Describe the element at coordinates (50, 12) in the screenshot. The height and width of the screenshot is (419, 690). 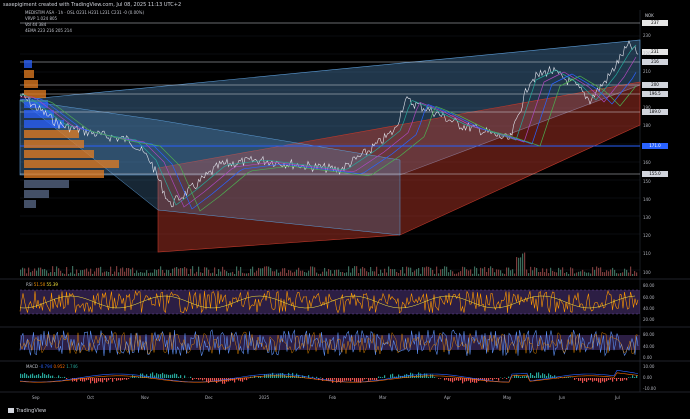
I see `symbol-name: MEDISTIM ASA · 1h · OSL` at that location.